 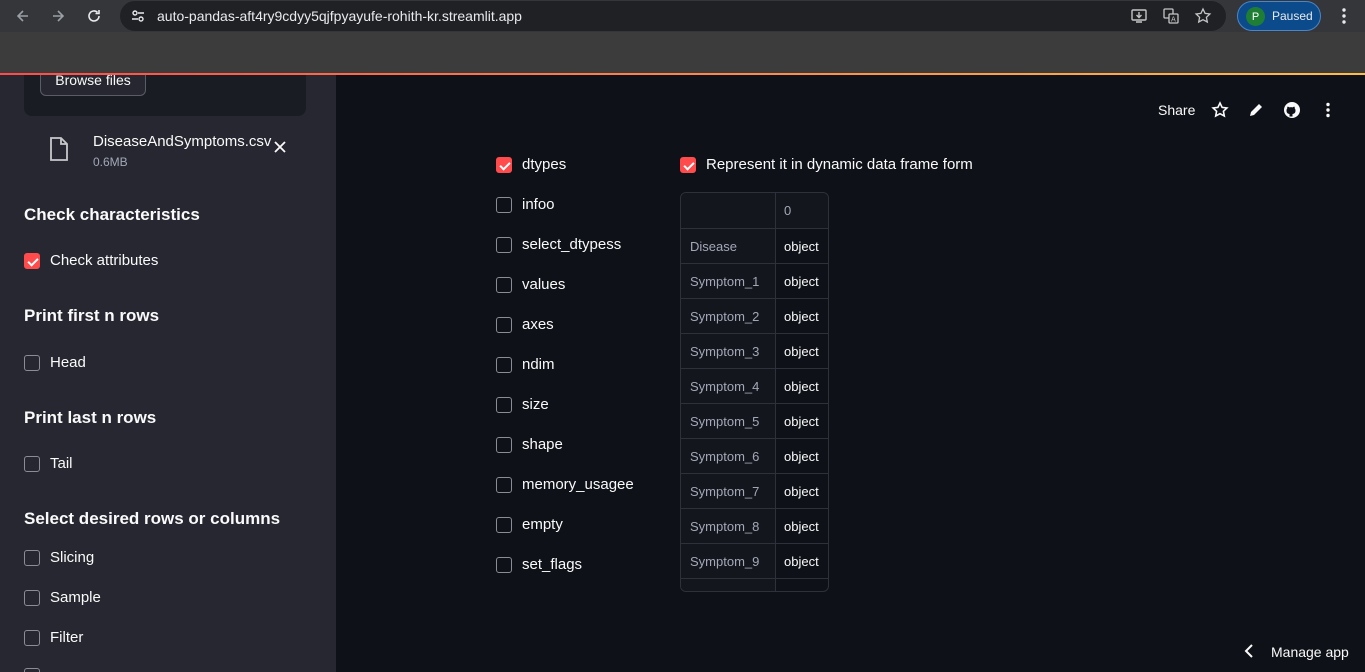 What do you see at coordinates (1292, 110) in the screenshot?
I see `github-icon` at bounding box center [1292, 110].